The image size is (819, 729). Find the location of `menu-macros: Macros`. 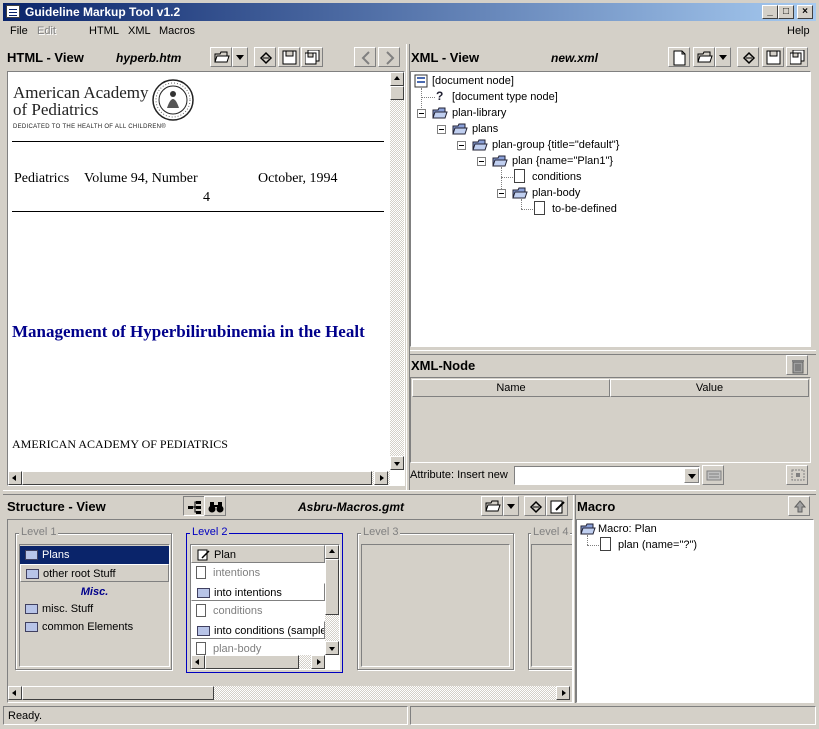

menu-macros: Macros is located at coordinates (177, 31).